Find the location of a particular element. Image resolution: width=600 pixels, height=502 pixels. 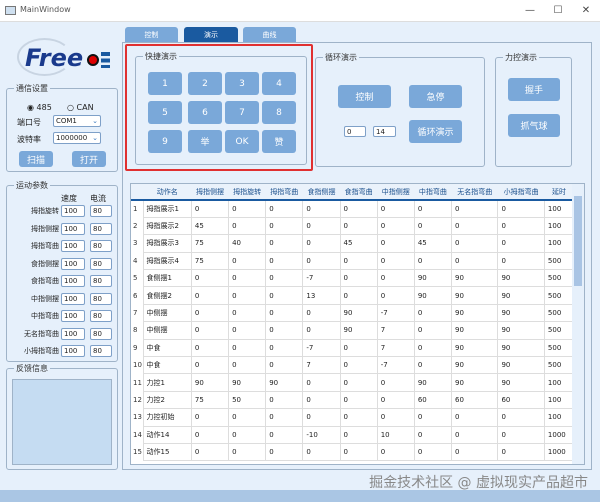

table-row: 10 中食 0 0 0 7 0 -7 0 90 90 500 is located at coordinates (353, 365).